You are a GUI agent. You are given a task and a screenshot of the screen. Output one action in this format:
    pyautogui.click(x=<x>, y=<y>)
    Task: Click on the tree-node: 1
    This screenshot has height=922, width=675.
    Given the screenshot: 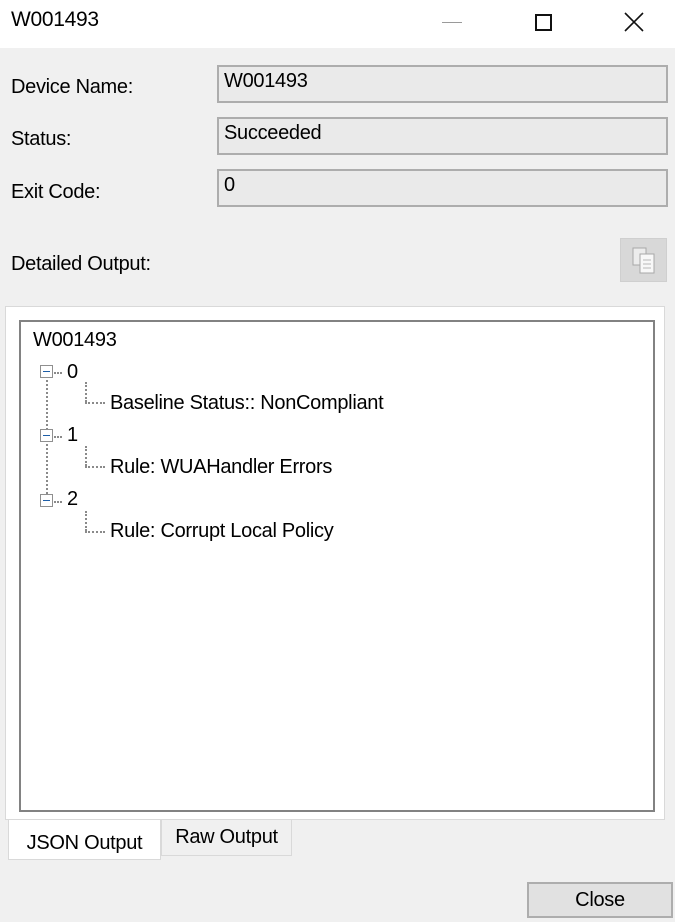 What is the action you would take?
    pyautogui.click(x=72, y=435)
    